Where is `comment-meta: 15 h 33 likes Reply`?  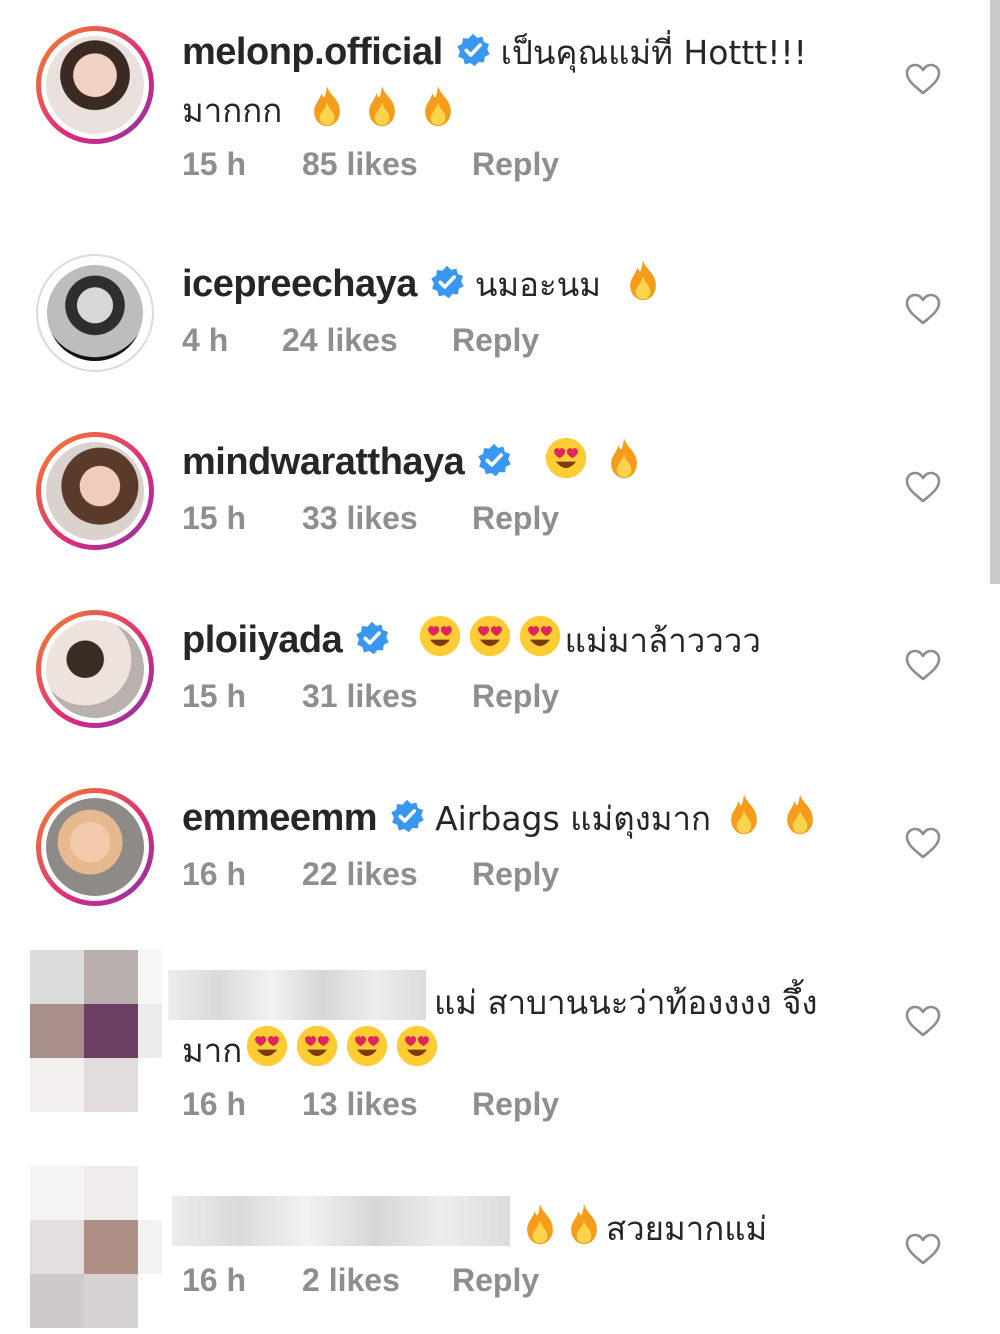
comment-meta: 15 h 33 likes Reply is located at coordinates (370, 518).